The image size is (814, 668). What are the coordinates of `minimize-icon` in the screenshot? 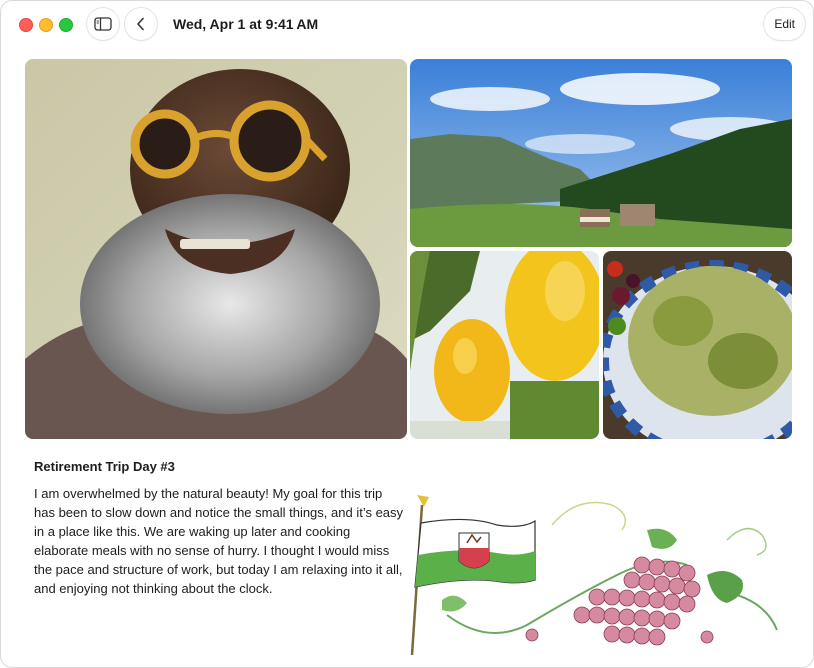 It's located at (46, 25).